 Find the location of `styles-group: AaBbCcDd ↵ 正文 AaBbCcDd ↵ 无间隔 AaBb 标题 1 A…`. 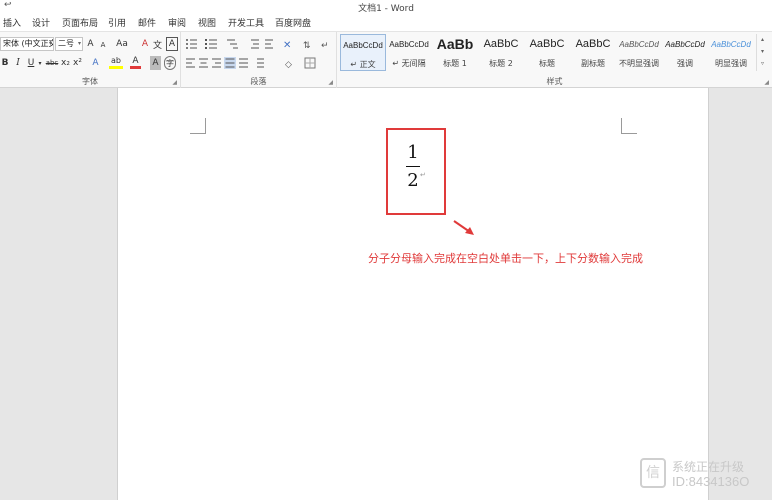

styles-group: AaBbCcDd ↵ 正文 AaBbCcDd ↵ 无间隔 AaBb 标题 1 A… is located at coordinates (554, 60).